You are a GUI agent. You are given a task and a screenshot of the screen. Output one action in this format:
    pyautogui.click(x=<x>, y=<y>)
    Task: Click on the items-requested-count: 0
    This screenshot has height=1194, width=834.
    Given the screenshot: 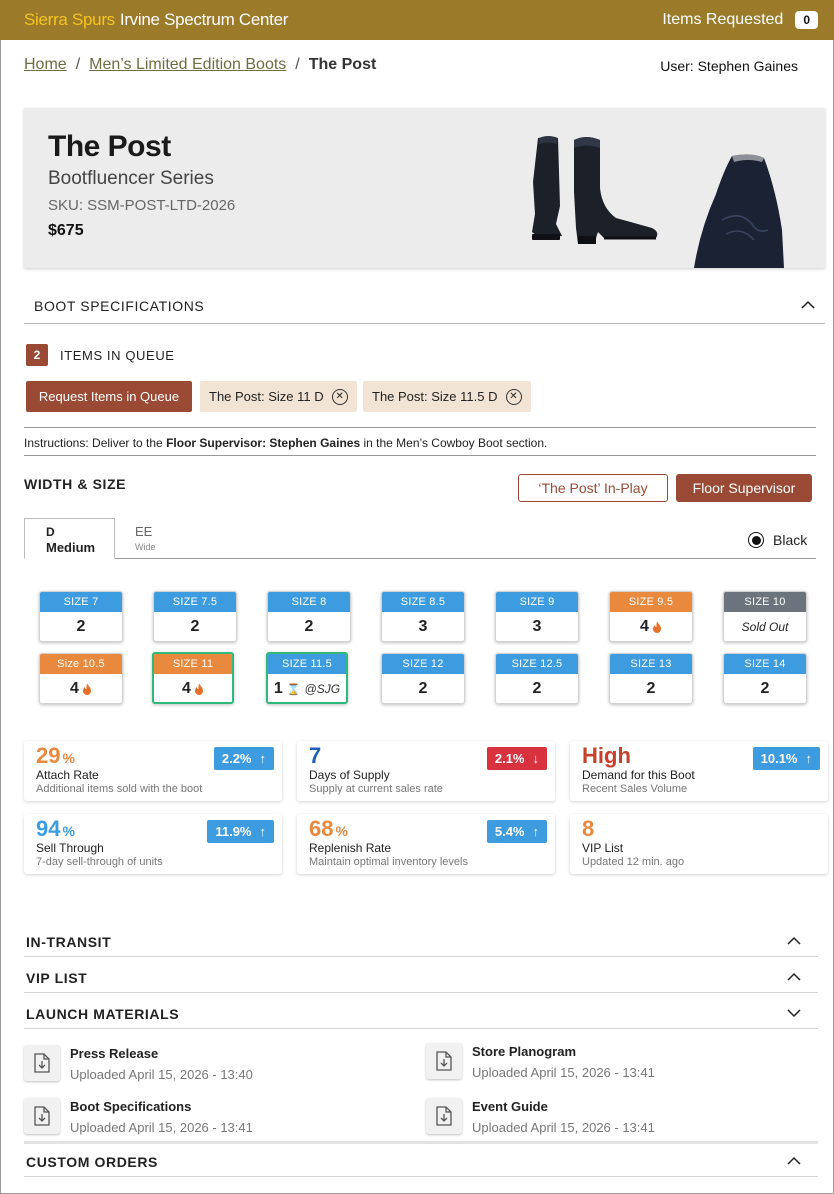 What is the action you would take?
    pyautogui.click(x=806, y=20)
    